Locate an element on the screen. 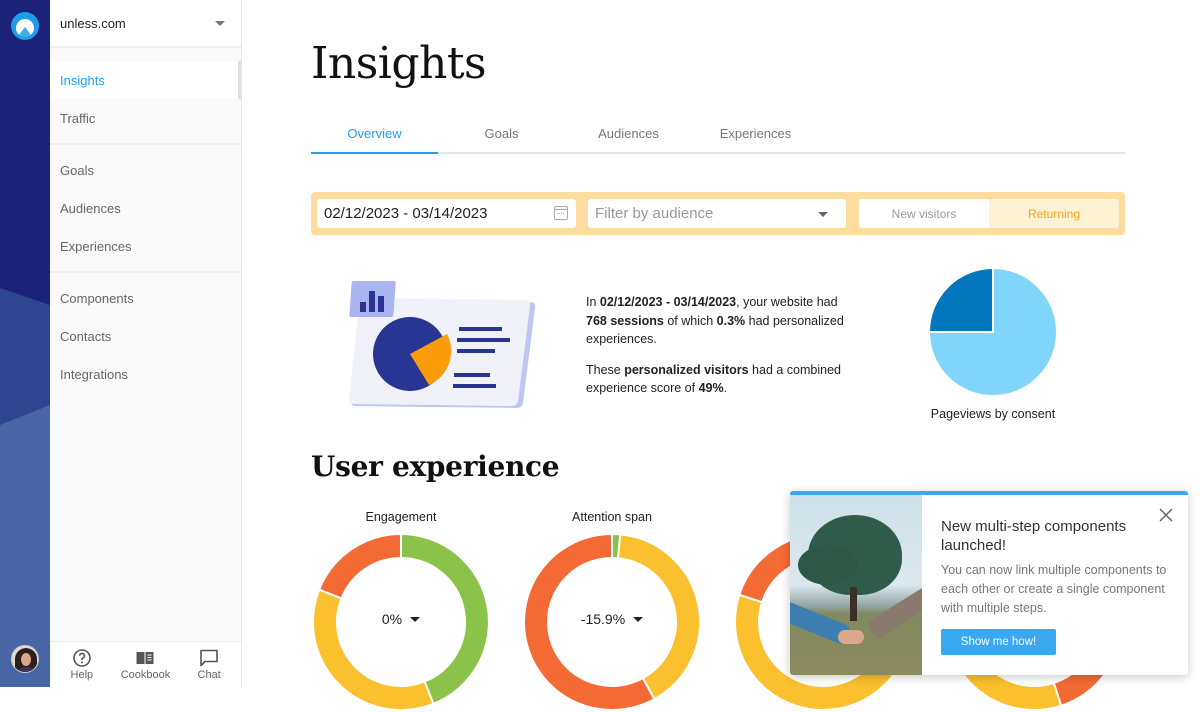 The image size is (1200, 712). sidebar-item-integrations: Integrations is located at coordinates (145, 374).